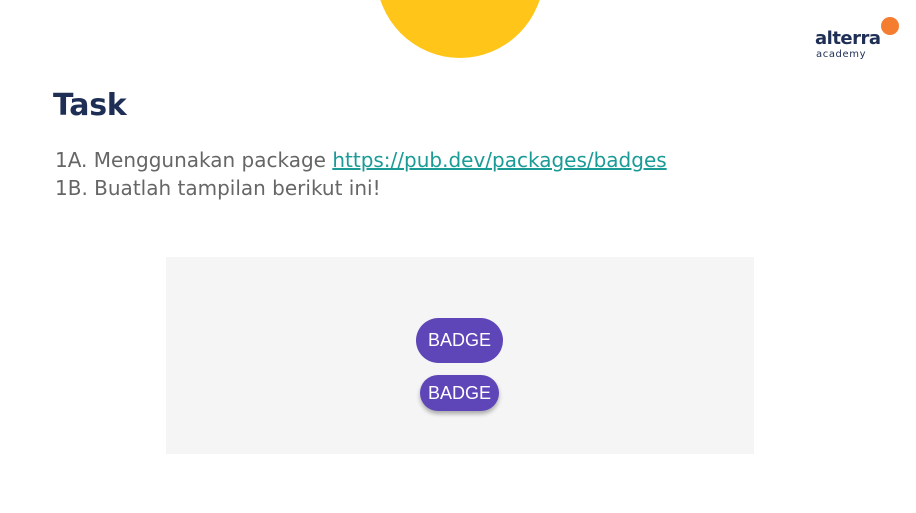 The image size is (916, 513). What do you see at coordinates (194, 160) in the screenshot?
I see `task-1a-text: 1A. Menggunakan package` at bounding box center [194, 160].